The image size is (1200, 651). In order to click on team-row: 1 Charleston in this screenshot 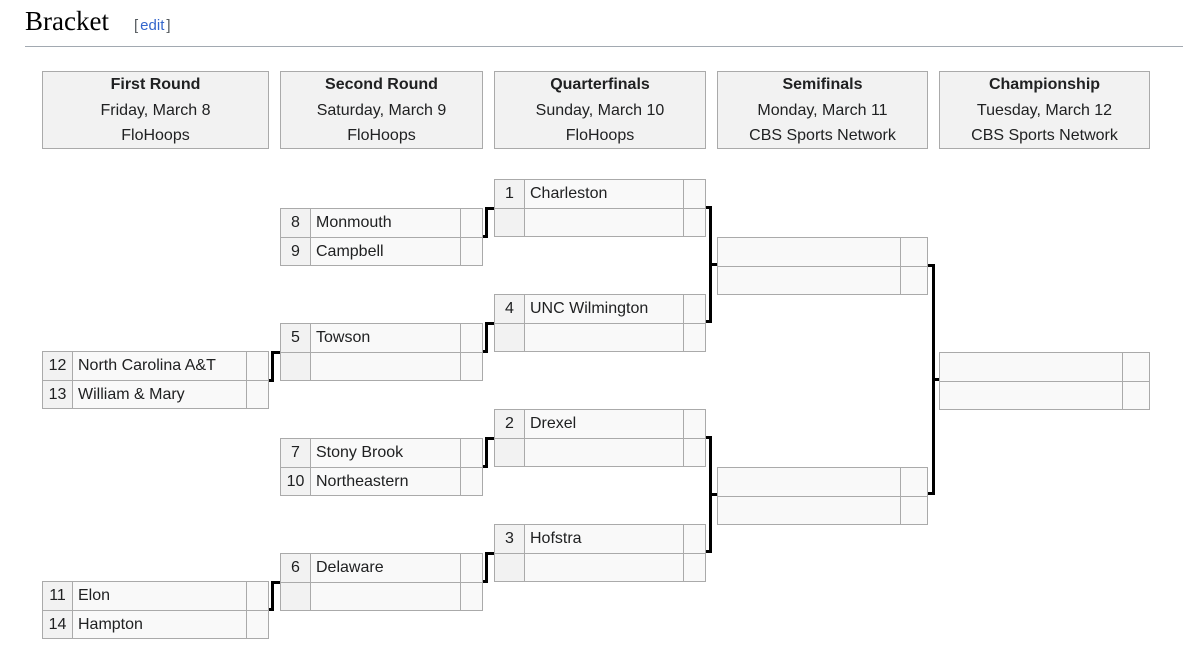, I will do `click(600, 194)`.